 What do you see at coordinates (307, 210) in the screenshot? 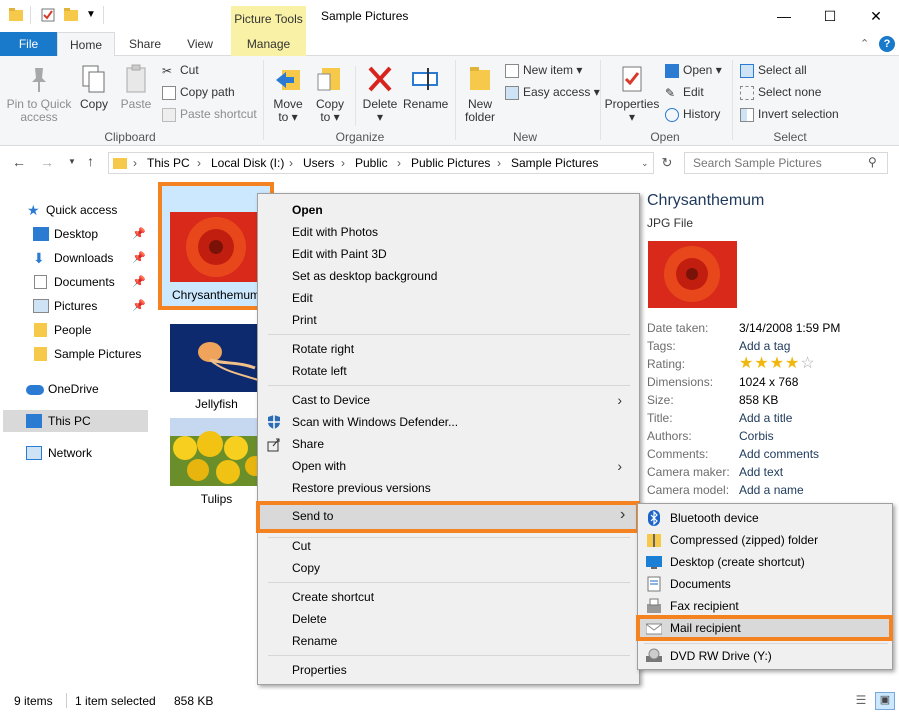
I see `menu-item-open: Open` at bounding box center [307, 210].